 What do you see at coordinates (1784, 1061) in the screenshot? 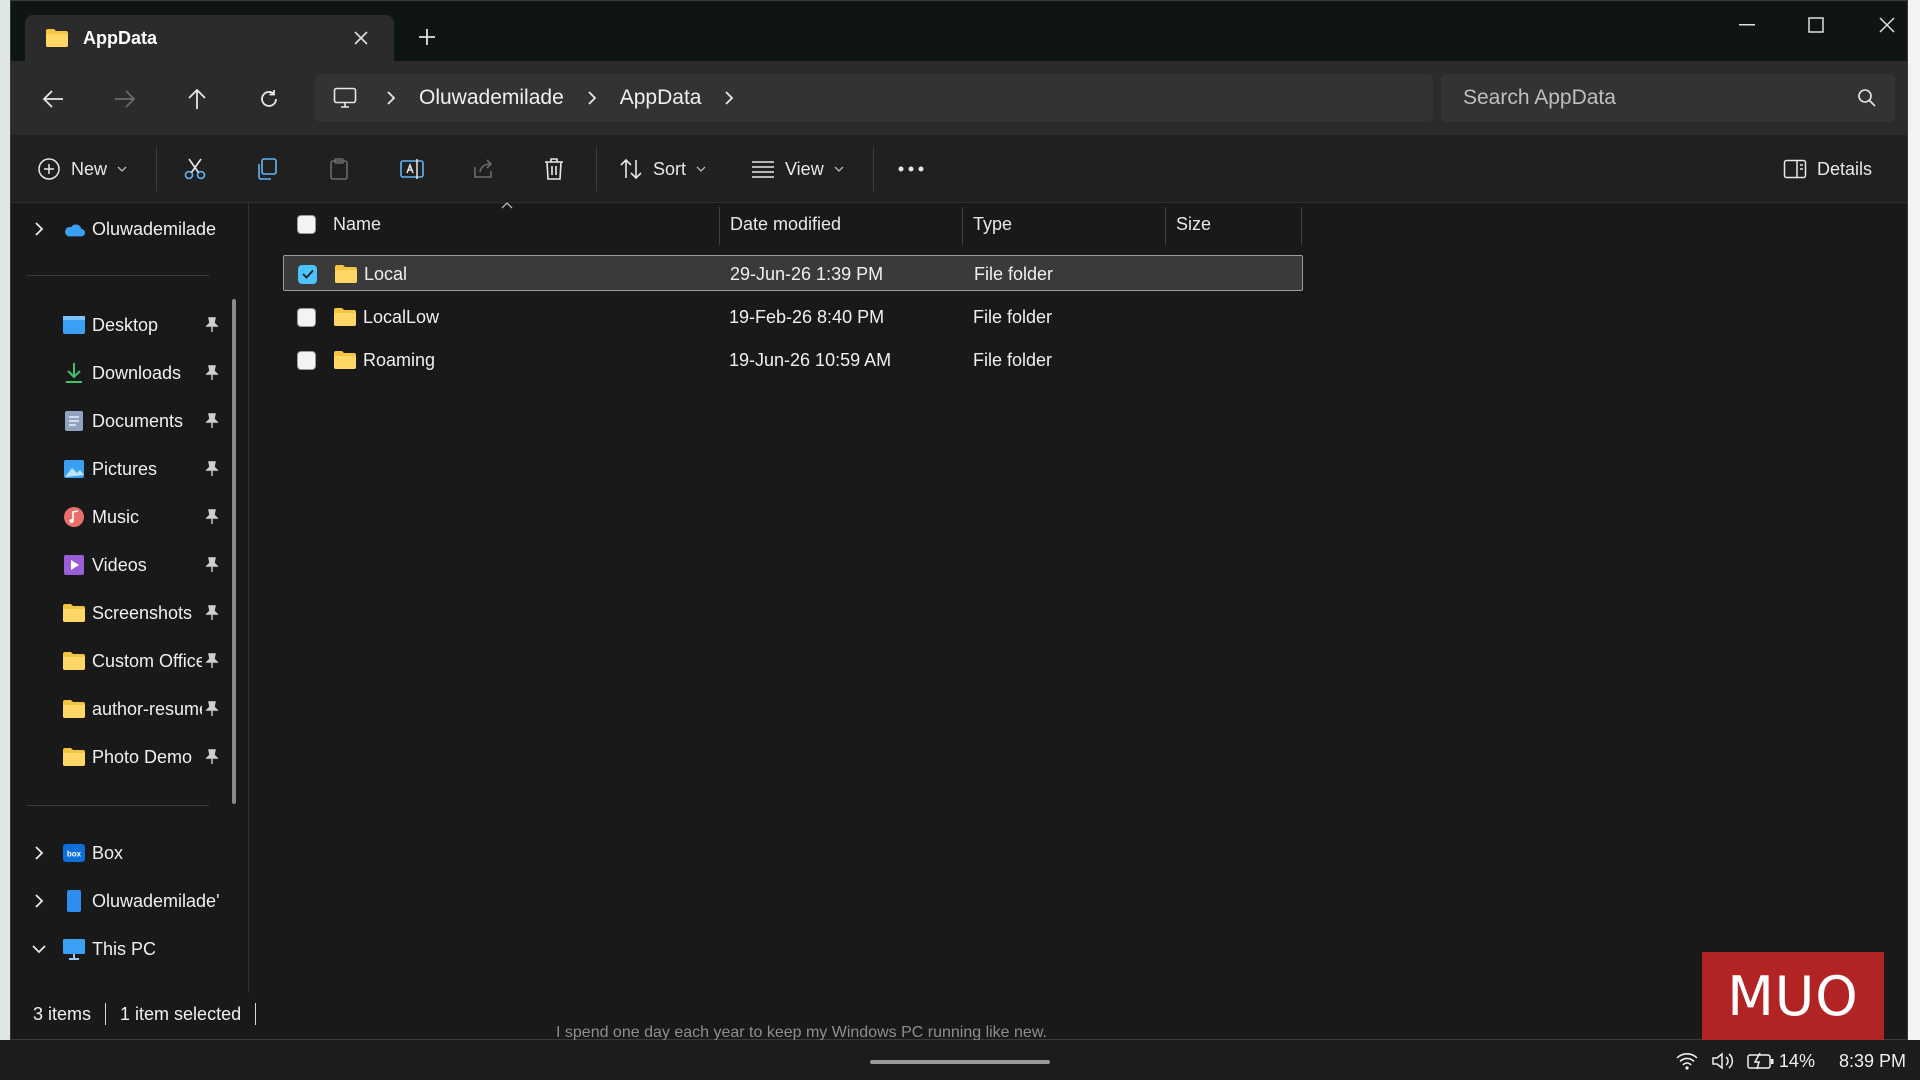
I see `system-tray: 14% 8:39 PM` at bounding box center [1784, 1061].